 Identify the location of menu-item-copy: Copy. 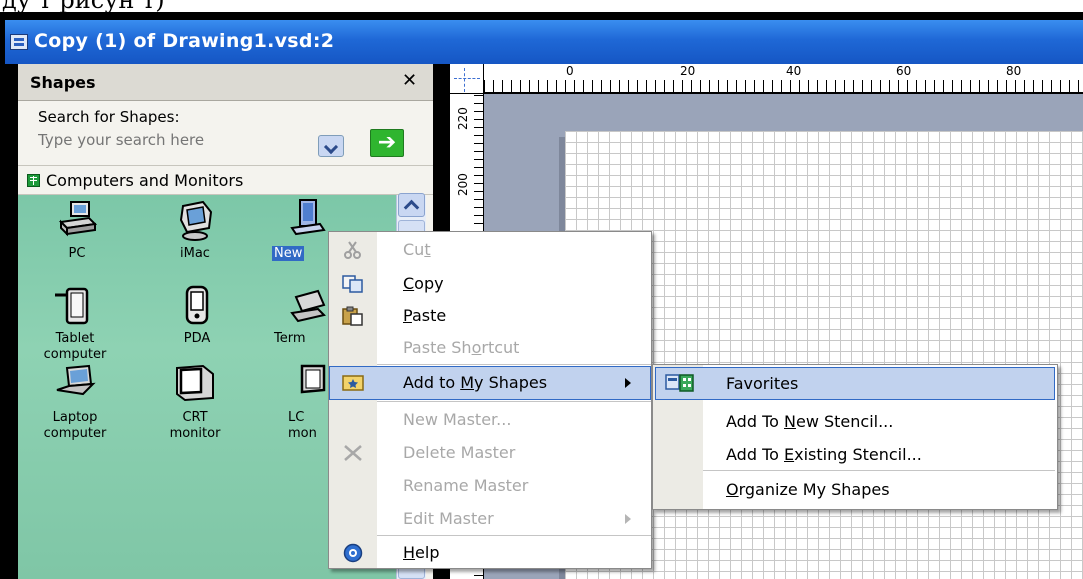
(490, 284).